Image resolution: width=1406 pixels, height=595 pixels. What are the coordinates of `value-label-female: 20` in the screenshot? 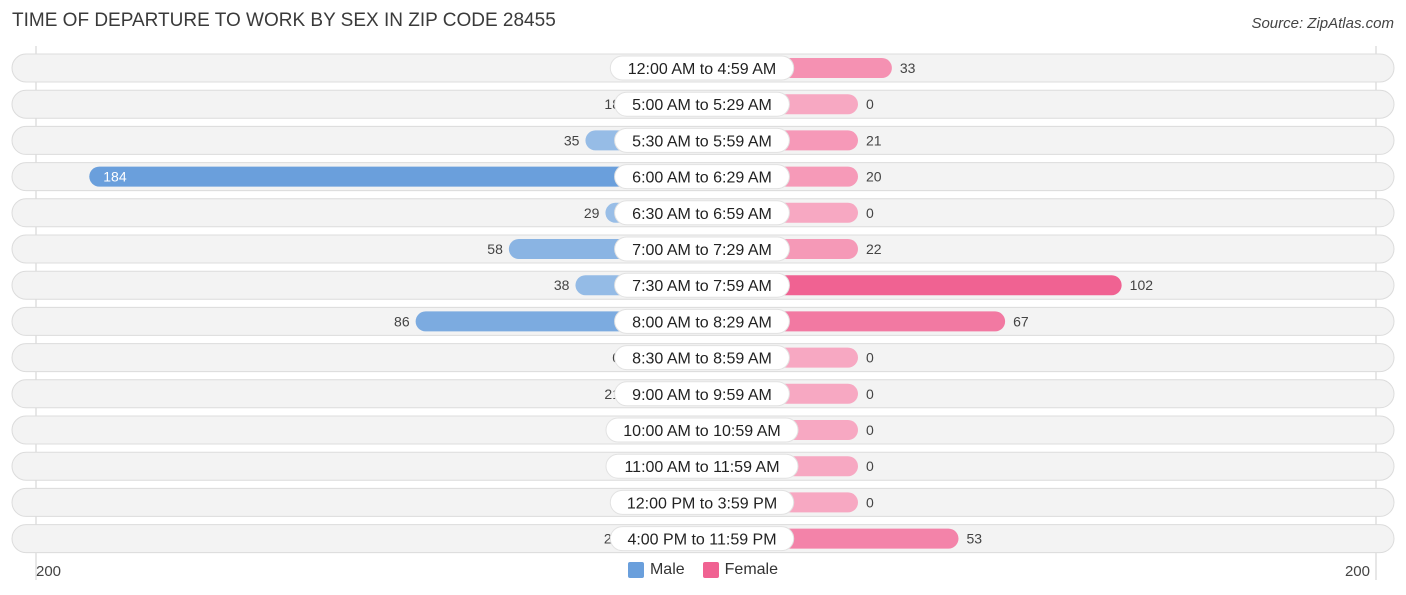 It's located at (874, 177).